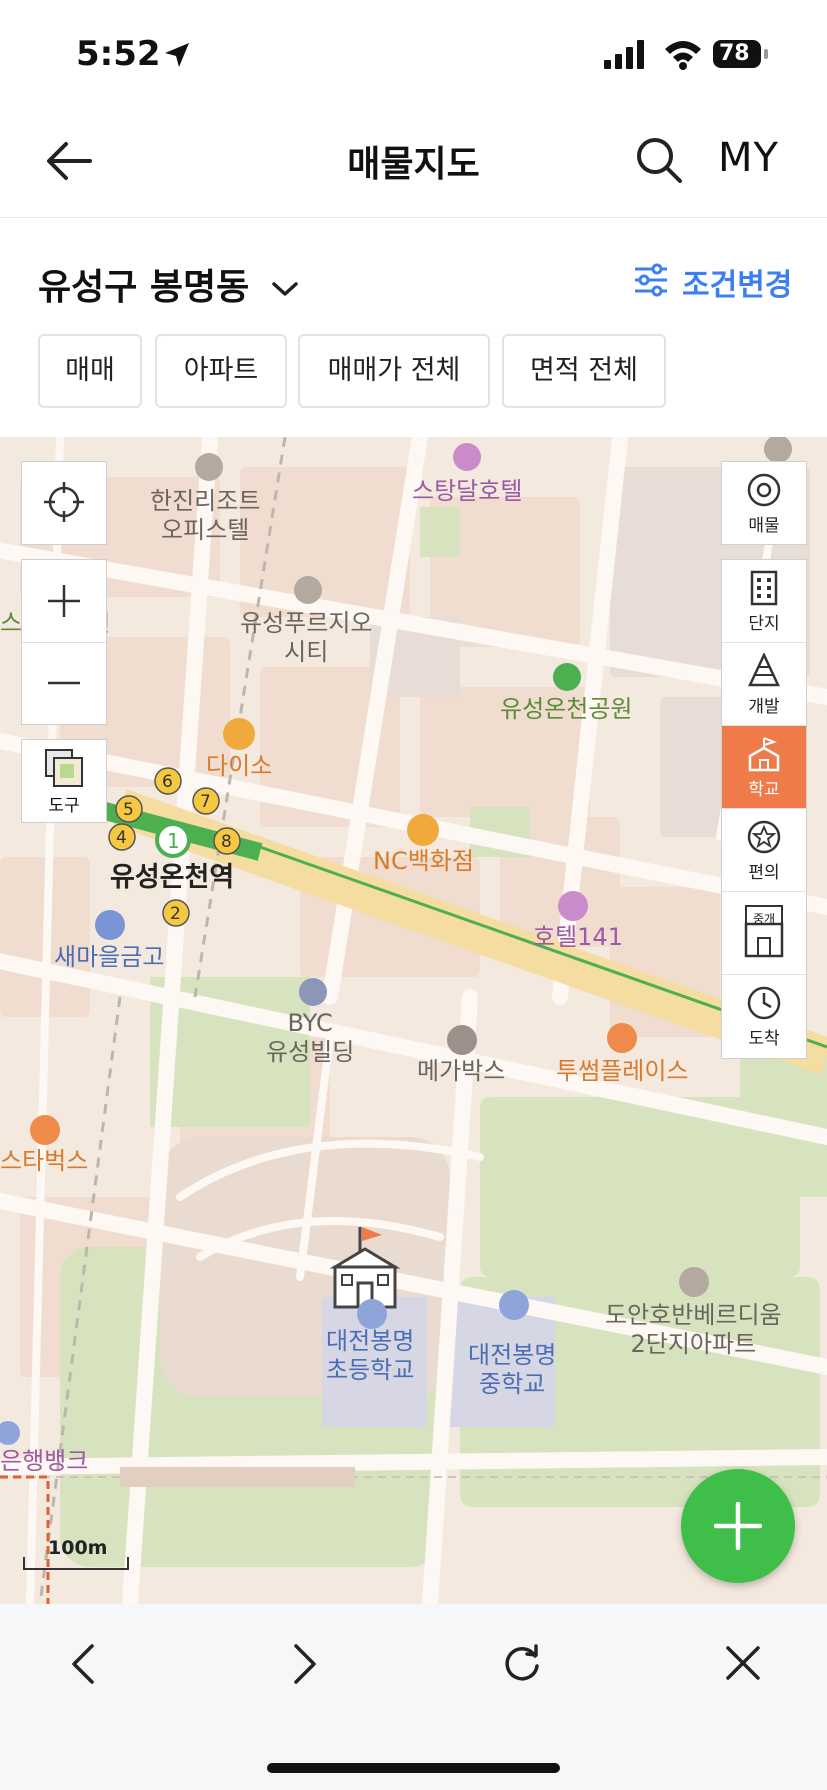  Describe the element at coordinates (167, 782) in the screenshot. I see `svg-text: 6` at that location.